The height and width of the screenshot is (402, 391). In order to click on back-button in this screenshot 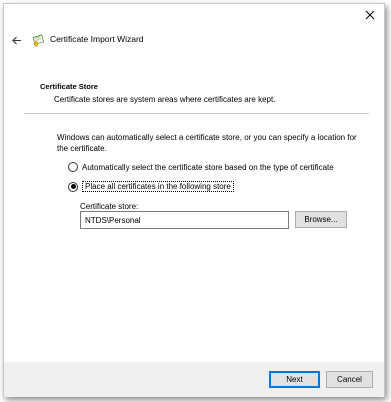, I will do `click(17, 40)`.